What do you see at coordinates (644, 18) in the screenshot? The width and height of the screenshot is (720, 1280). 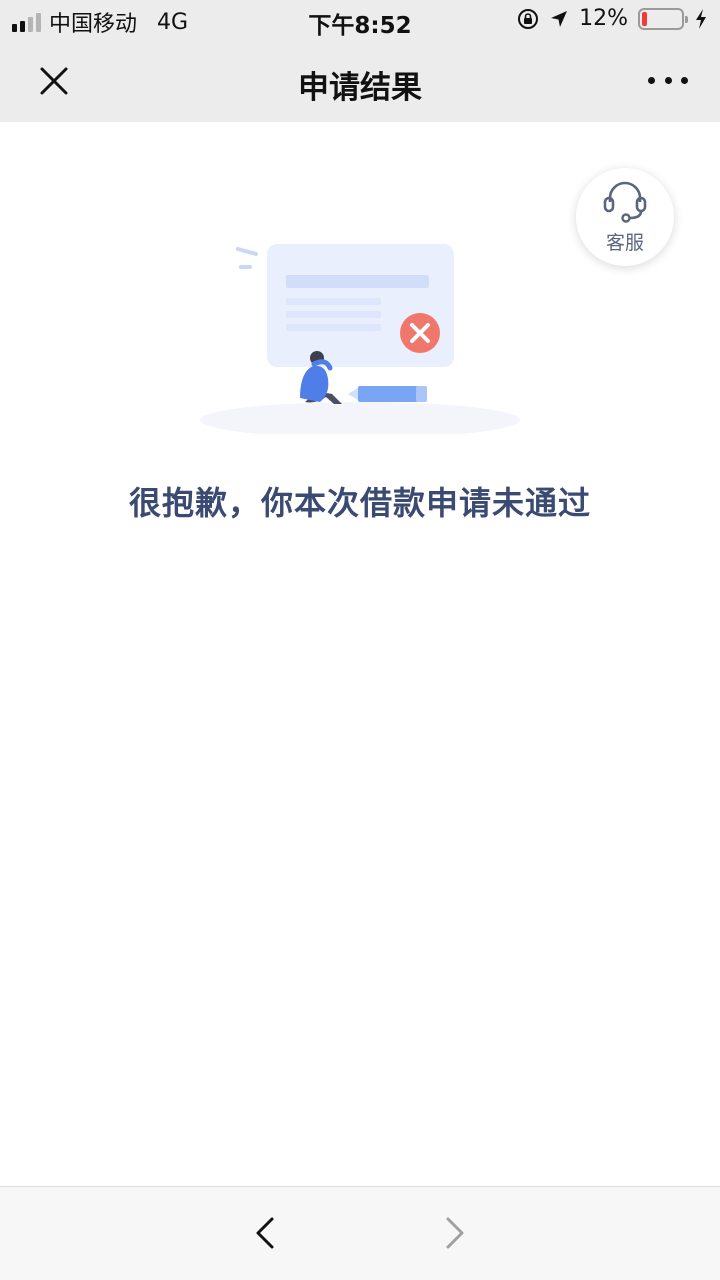 I see `battery-level` at bounding box center [644, 18].